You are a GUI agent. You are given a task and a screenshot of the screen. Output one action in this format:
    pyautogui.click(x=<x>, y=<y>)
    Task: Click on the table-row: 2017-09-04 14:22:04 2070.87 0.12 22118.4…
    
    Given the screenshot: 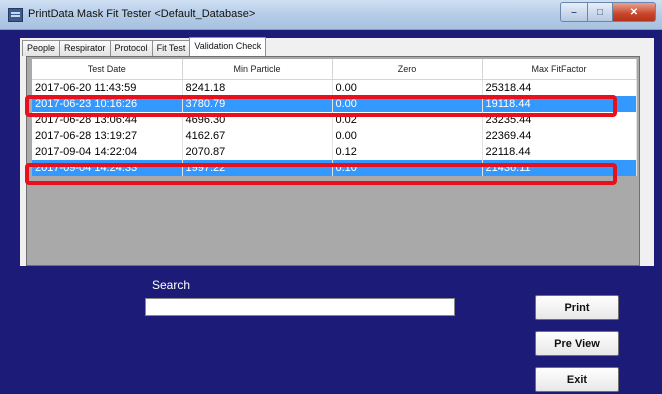 What is the action you would take?
    pyautogui.click(x=334, y=152)
    